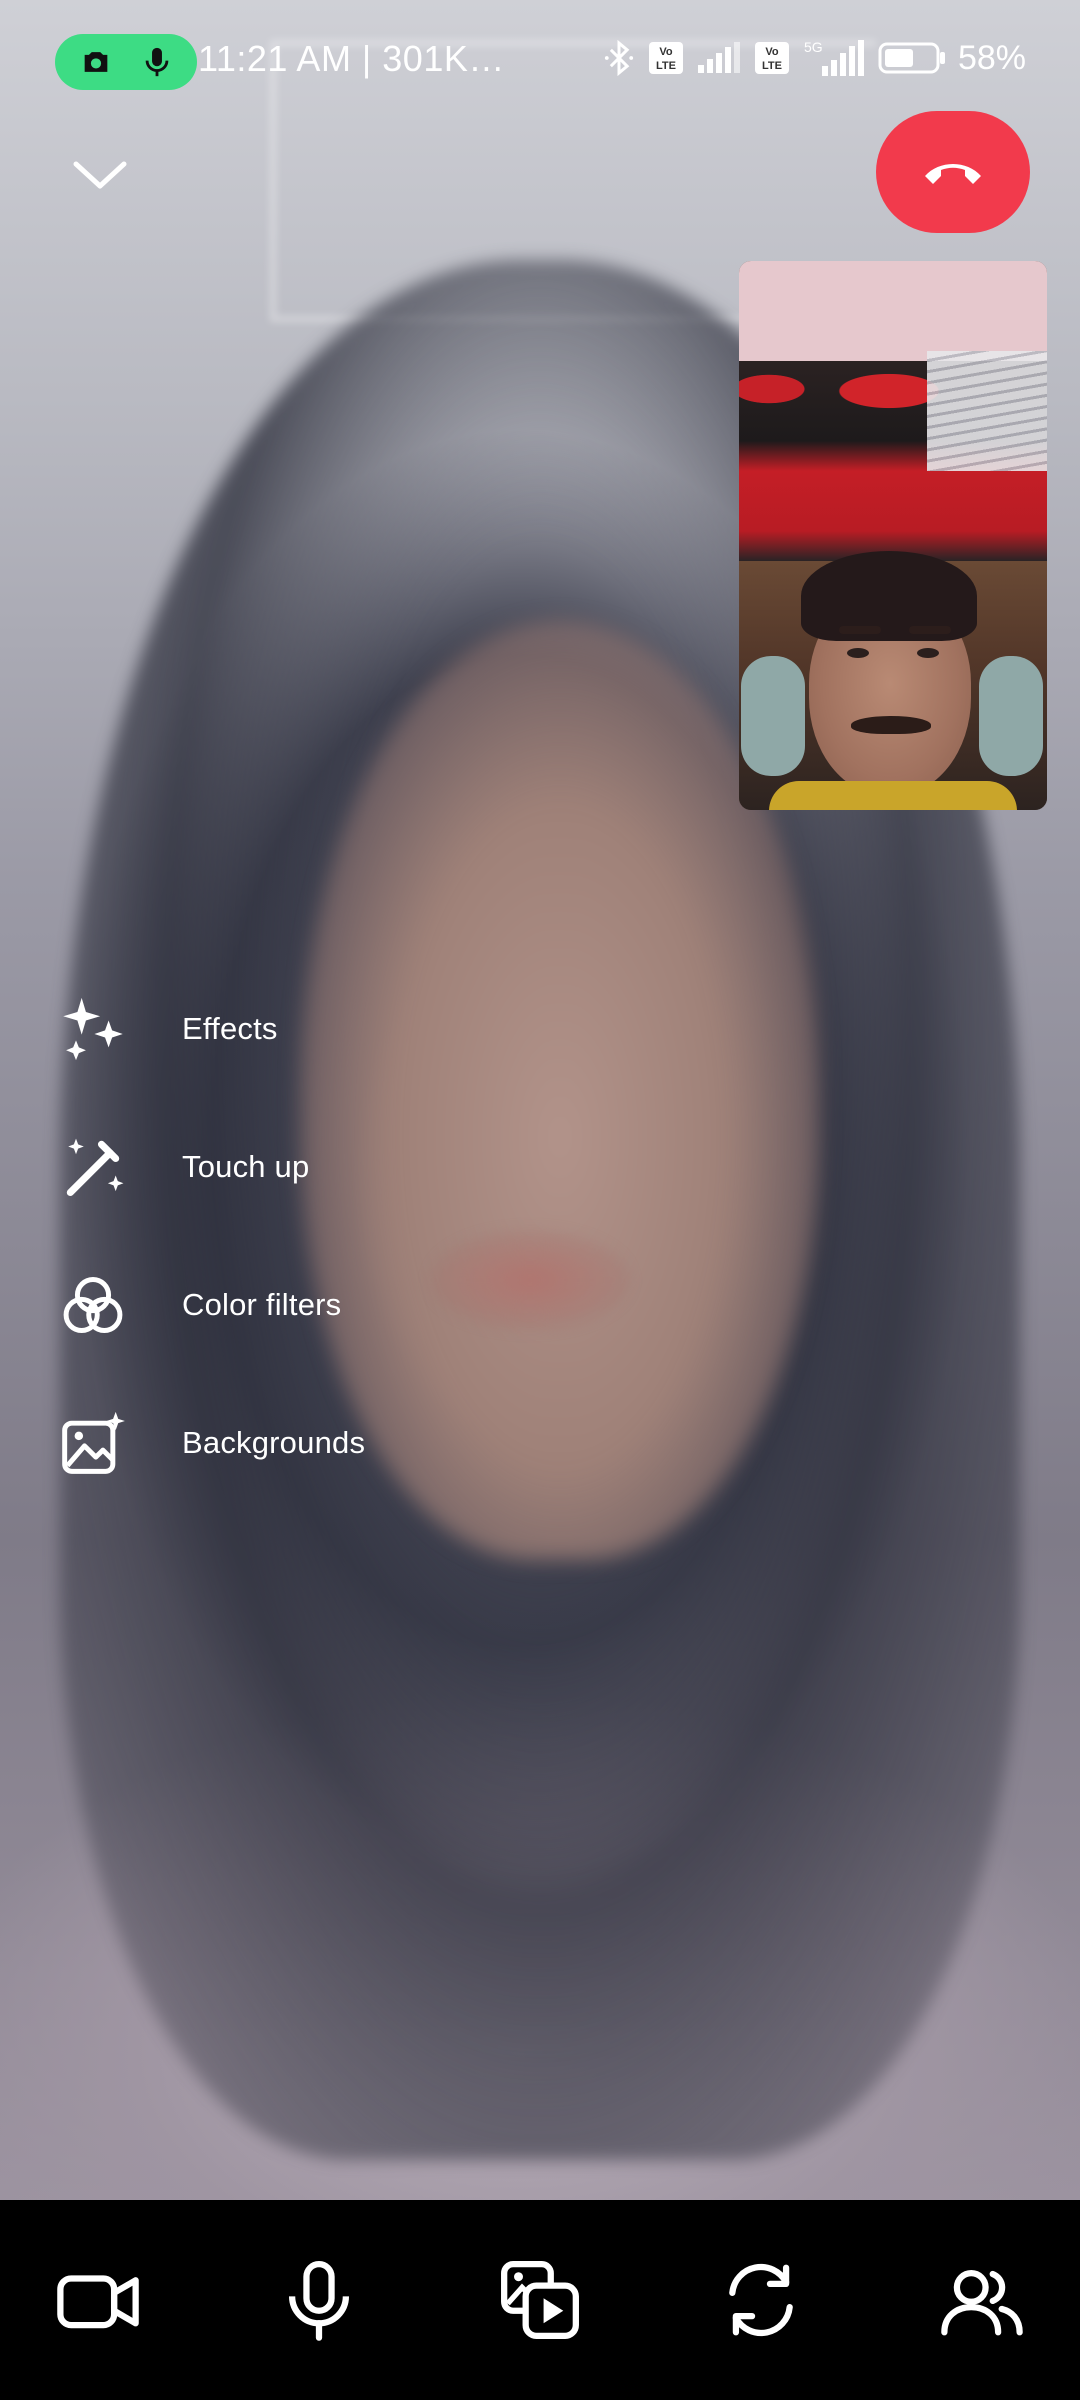  What do you see at coordinates (93, 1167) in the screenshot?
I see `magic-wand-icon` at bounding box center [93, 1167].